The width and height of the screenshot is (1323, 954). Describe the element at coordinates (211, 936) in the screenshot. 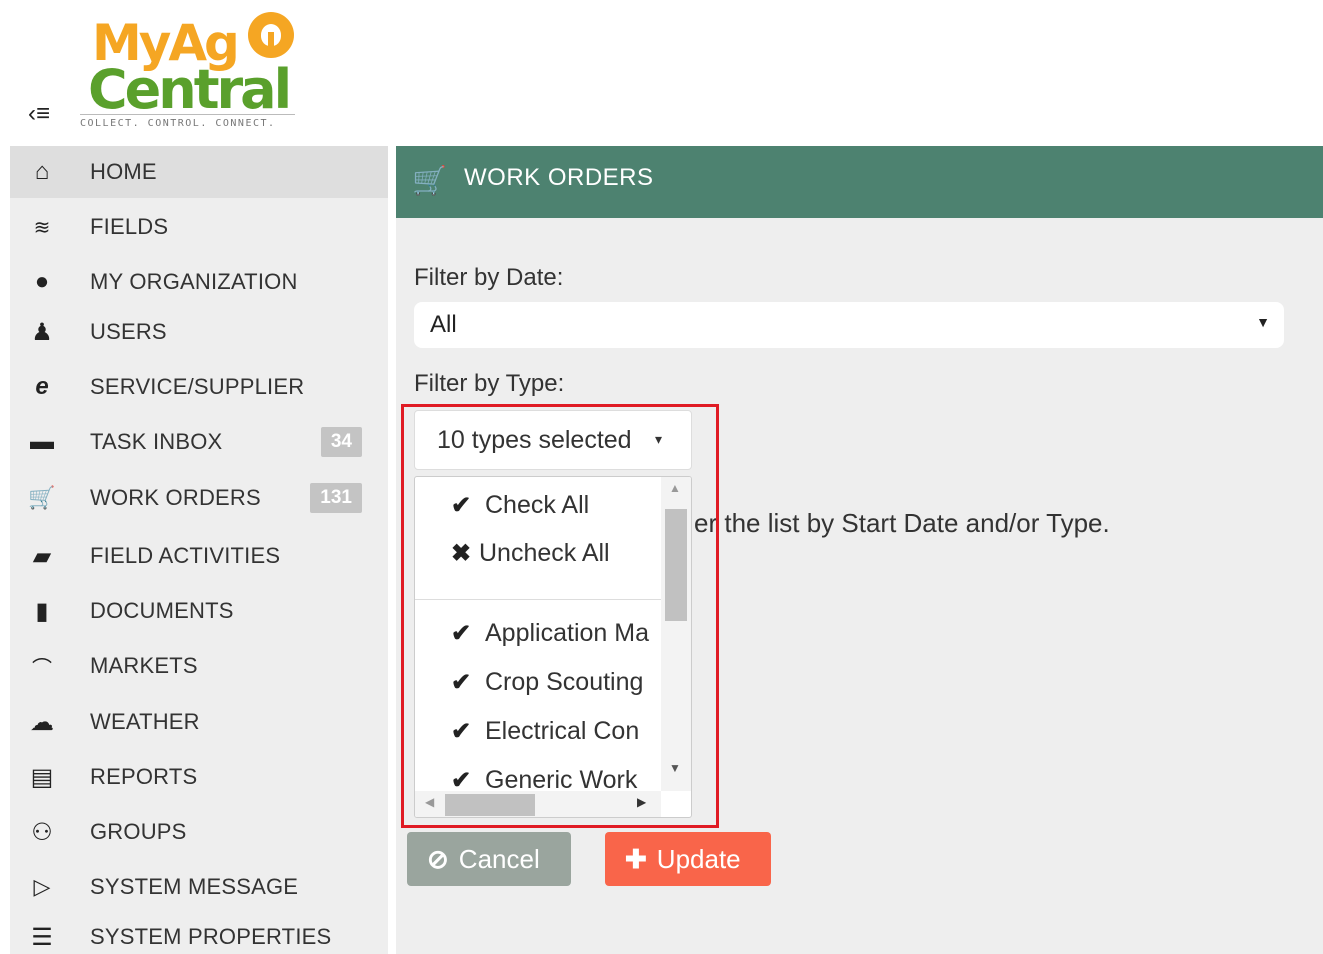

I see `sidebar-item-label: SYSTEM PROPERTIES` at that location.